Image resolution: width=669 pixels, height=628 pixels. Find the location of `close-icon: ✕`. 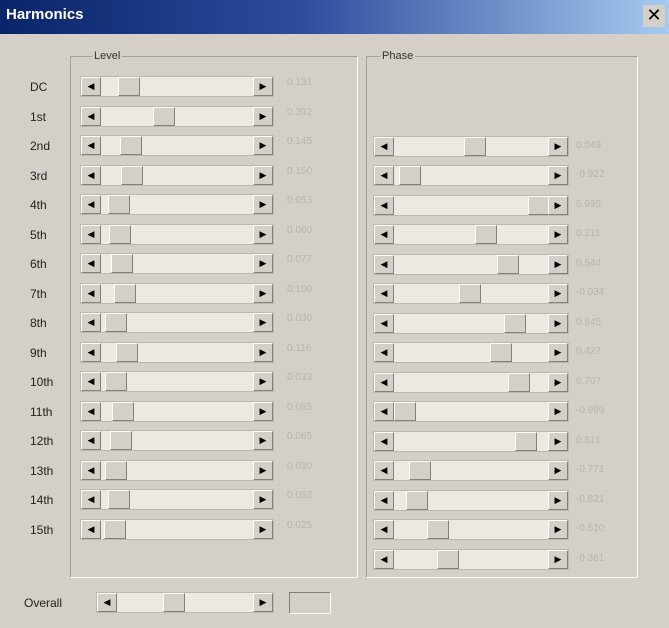

close-icon: ✕ is located at coordinates (654, 16).